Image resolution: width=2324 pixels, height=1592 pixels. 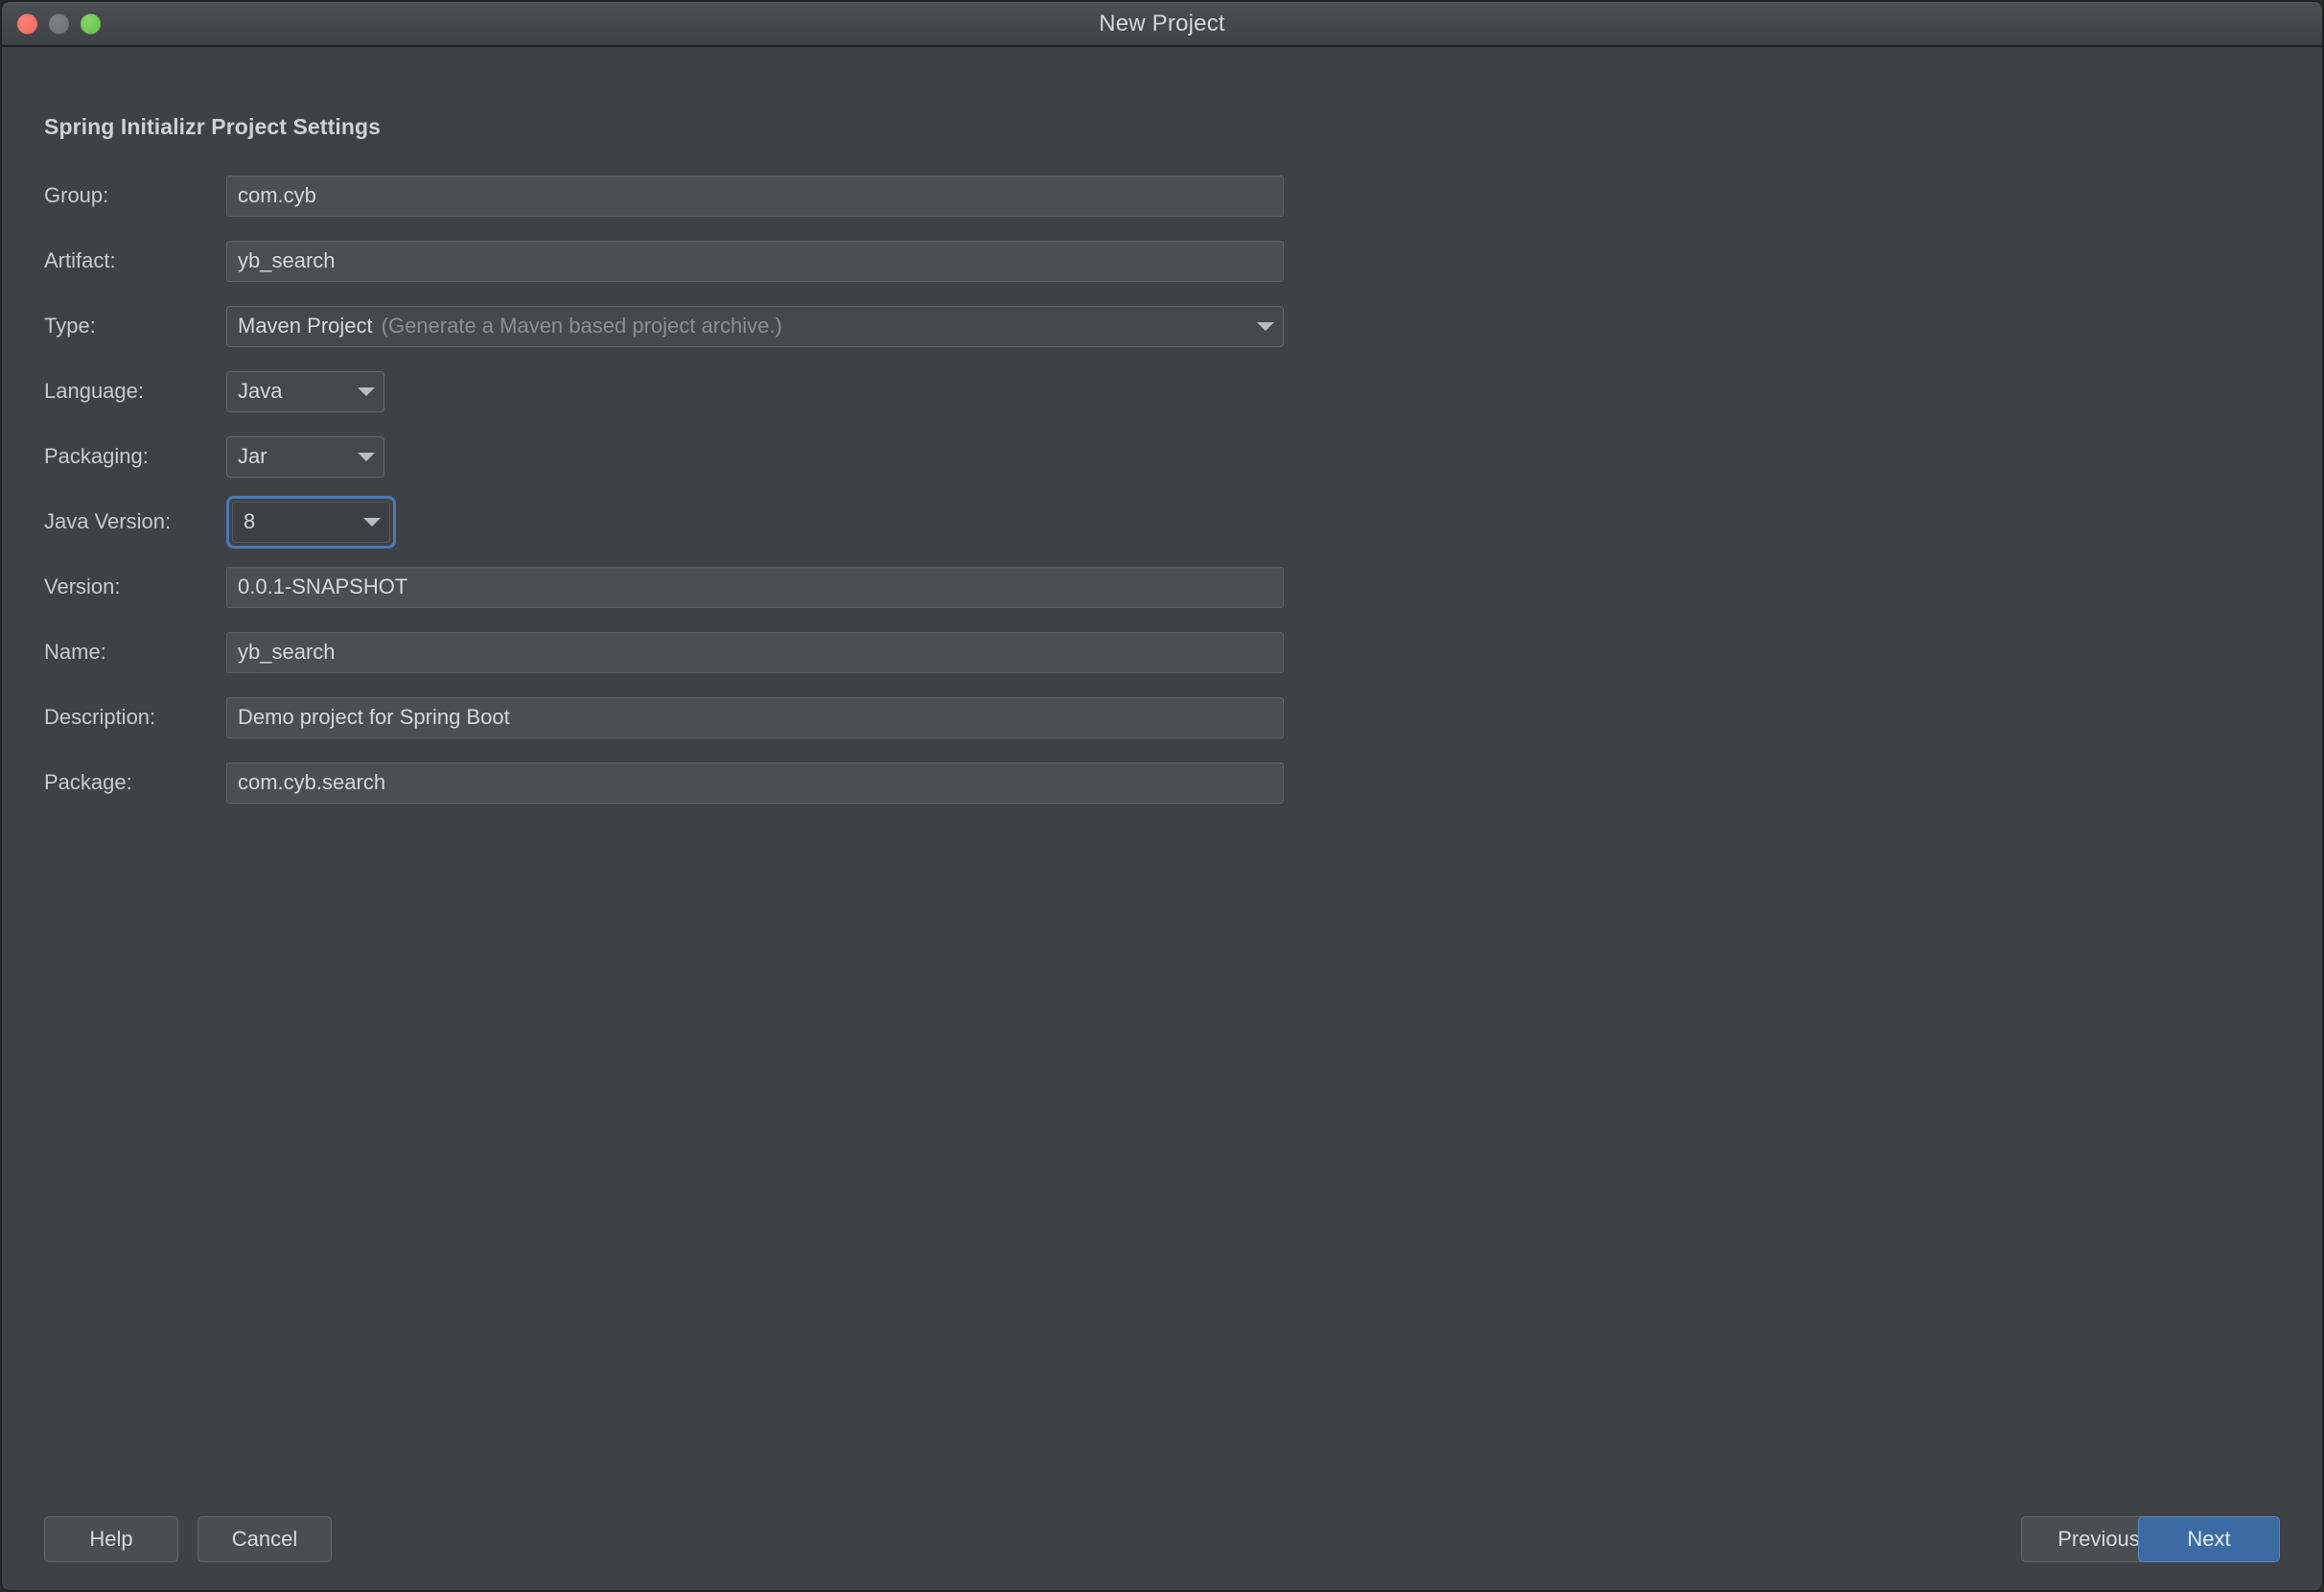 What do you see at coordinates (252, 456) in the screenshot?
I see `packaging-value: Jar` at bounding box center [252, 456].